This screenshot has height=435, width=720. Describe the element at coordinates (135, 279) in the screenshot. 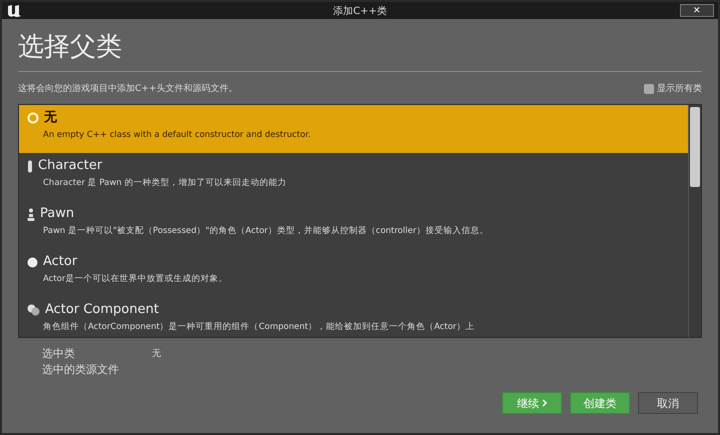

I see `class-summary: Actor是一个可以在世界中放置或生成的对象。` at that location.